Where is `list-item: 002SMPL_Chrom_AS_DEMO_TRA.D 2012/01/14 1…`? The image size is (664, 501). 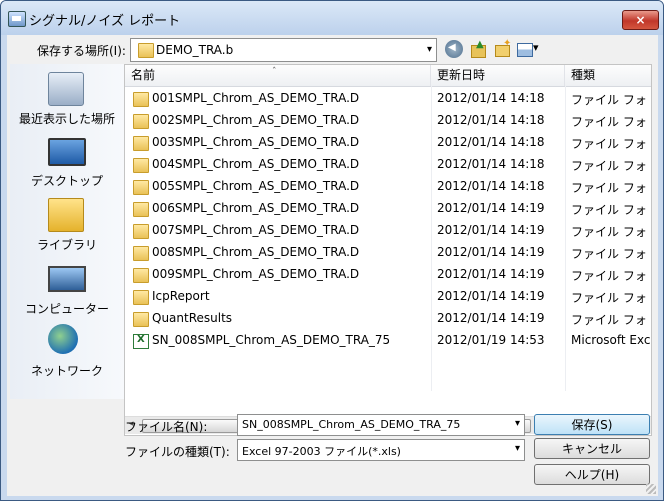 list-item: 002SMPL_Chrom_AS_DEMO_TRA.D 2012/01/14 1… is located at coordinates (388, 121).